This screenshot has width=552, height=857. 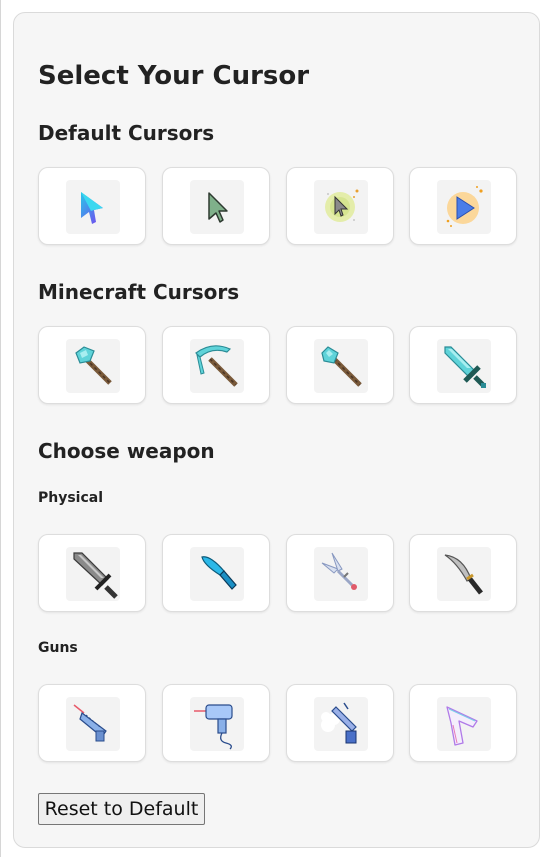 I want to click on page-title: Select Your Cursor, so click(x=174, y=76).